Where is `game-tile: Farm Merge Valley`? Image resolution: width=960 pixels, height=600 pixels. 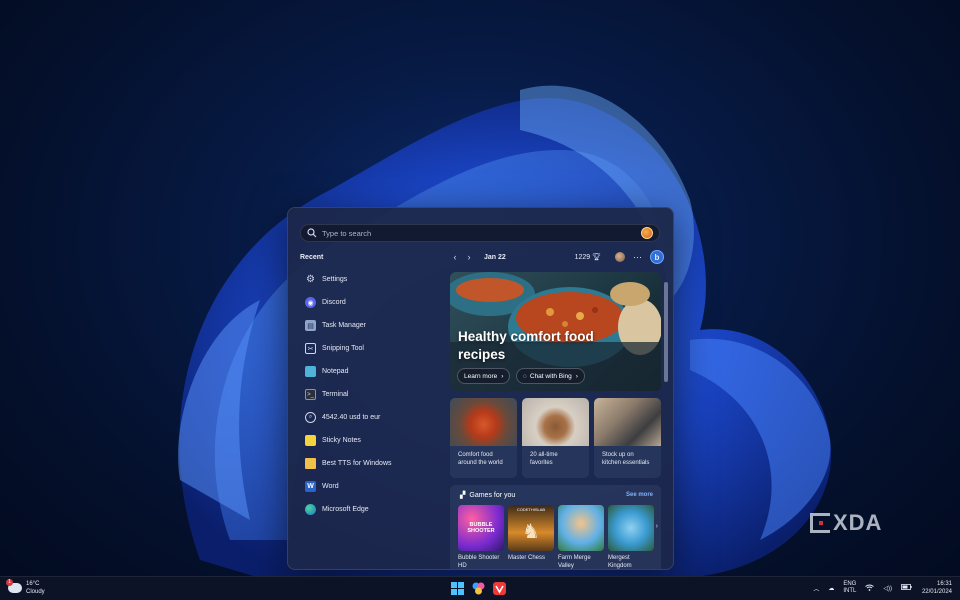
game-tile: Farm Merge Valley is located at coordinates (581, 537).